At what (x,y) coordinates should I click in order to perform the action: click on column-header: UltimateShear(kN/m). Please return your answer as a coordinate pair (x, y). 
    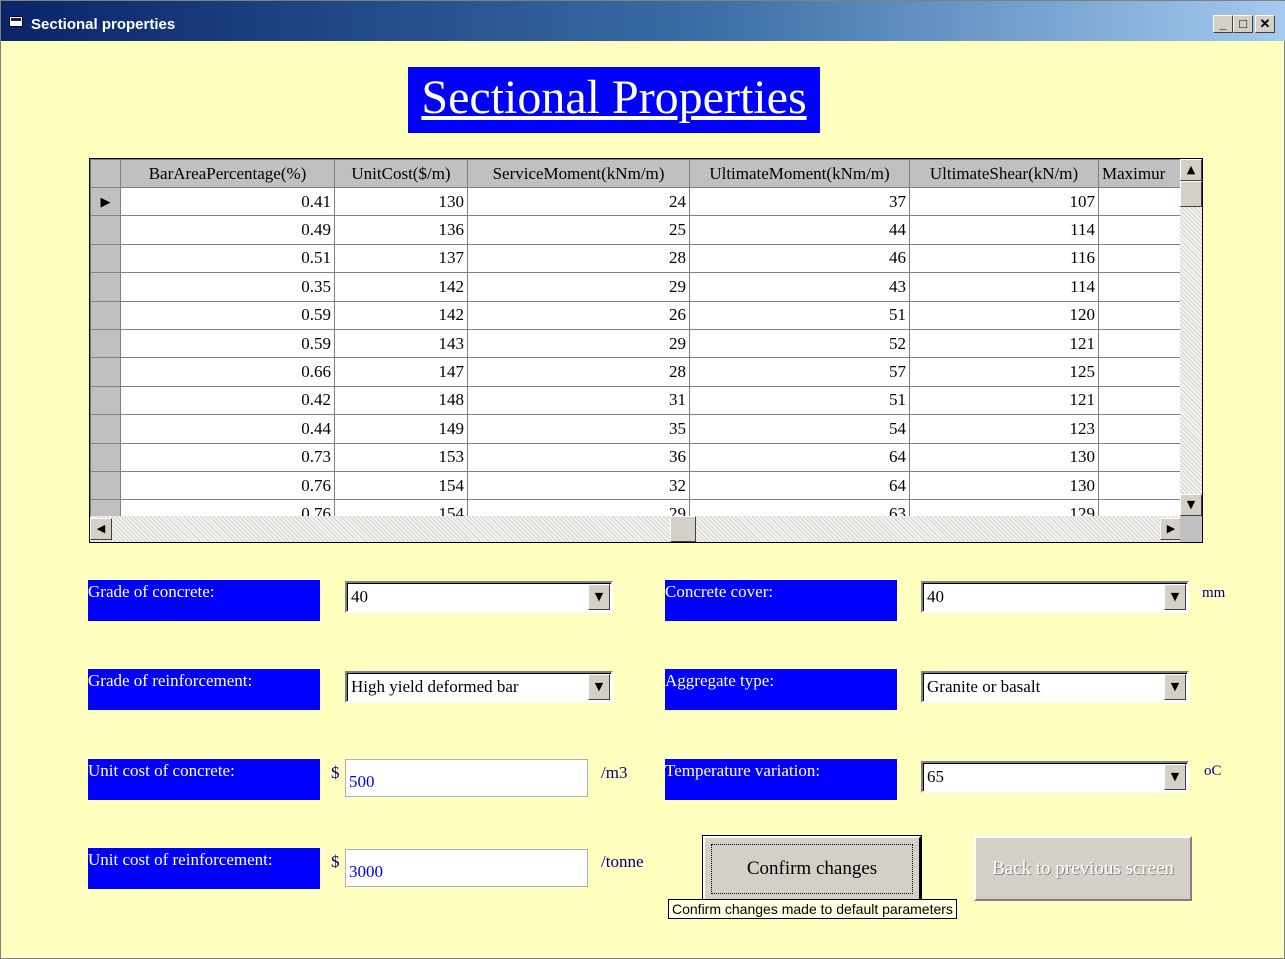
    Looking at the image, I should click on (1004, 173).